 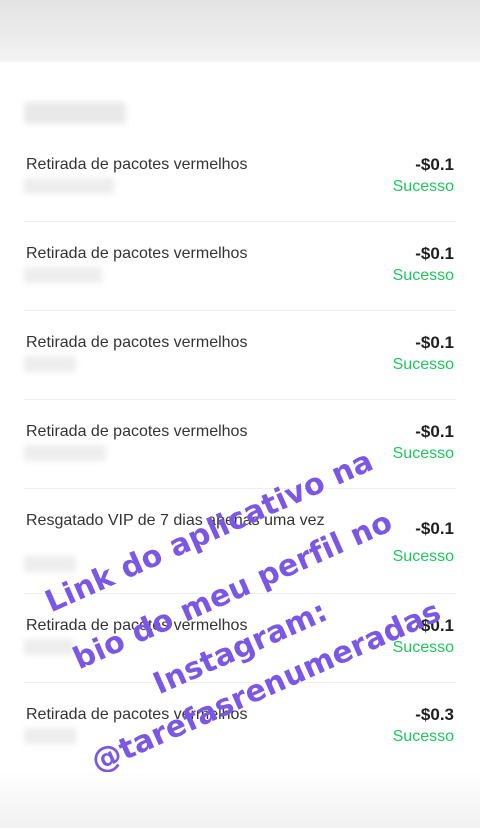 I want to click on transaction-amount: -$0.3, so click(x=434, y=714).